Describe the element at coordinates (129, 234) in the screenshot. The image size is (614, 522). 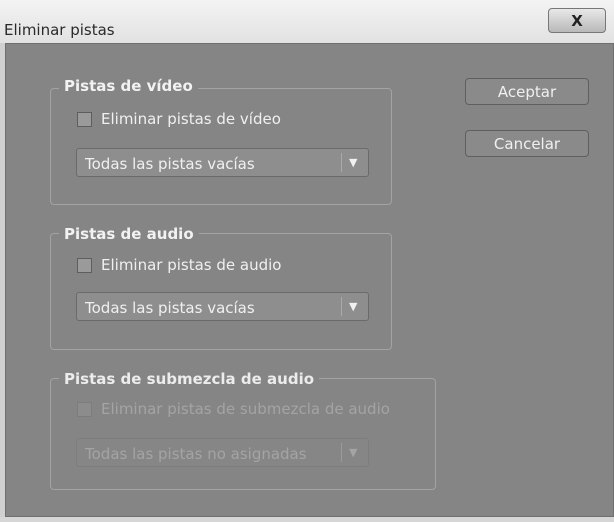
I see `audio-tracks-title: Pistas de audio` at that location.